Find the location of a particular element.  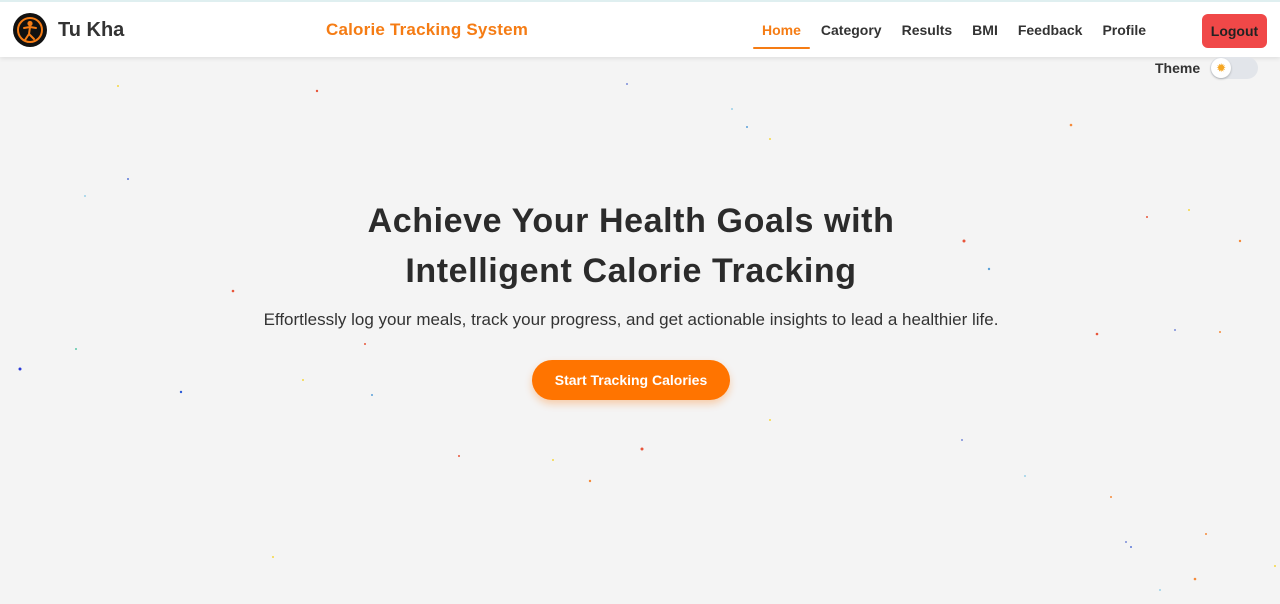

brand-name: Tu Kha is located at coordinates (91, 29).